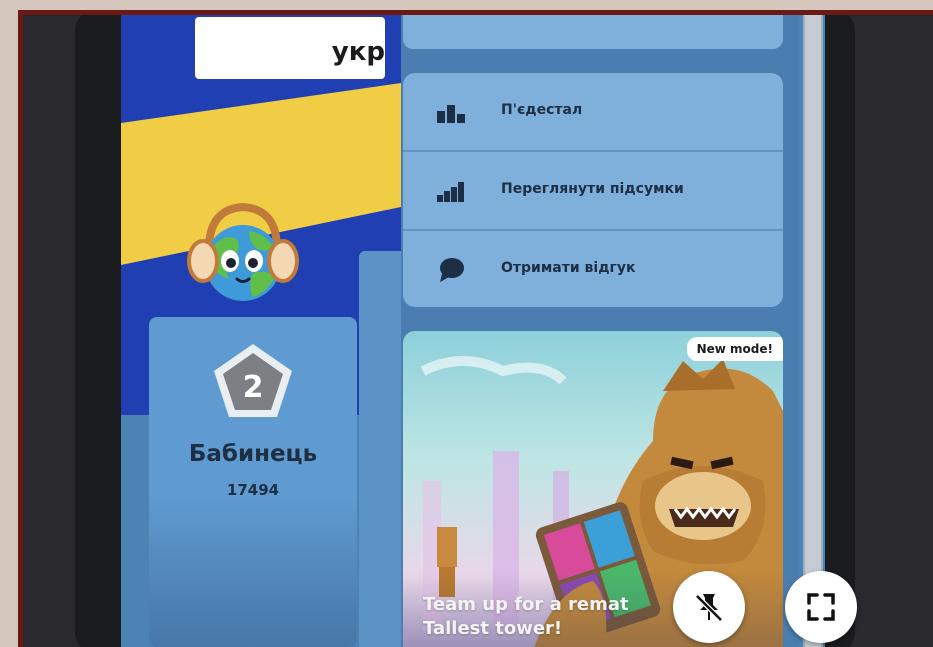 The image size is (933, 647). I want to click on unpin-icon, so click(709, 608).